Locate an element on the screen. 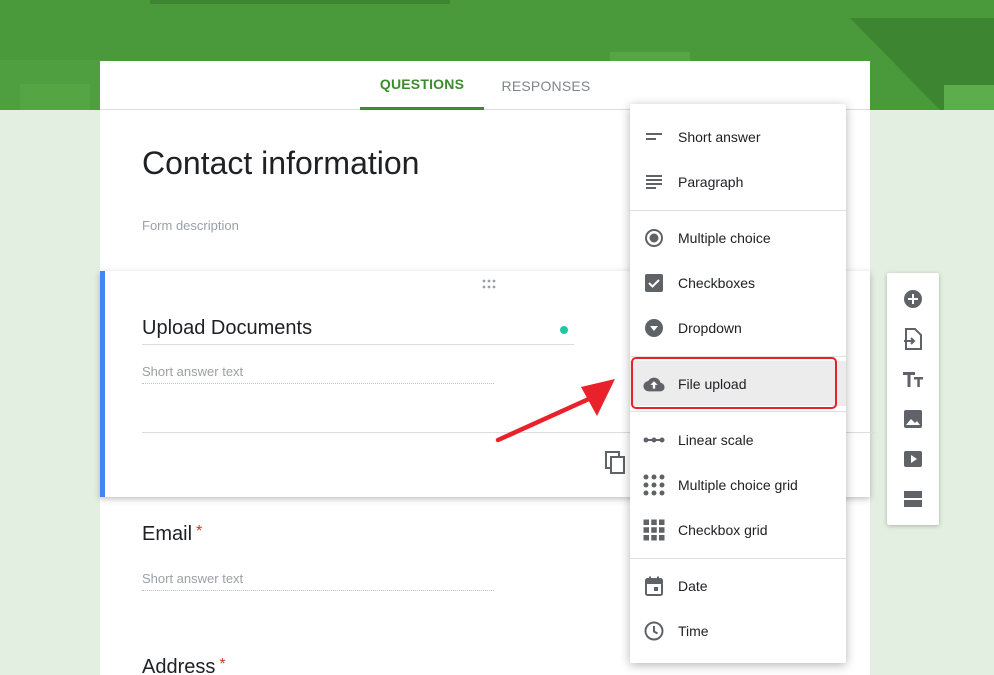 This screenshot has height=675, width=994. question-title-email: Email * is located at coordinates (172, 534).